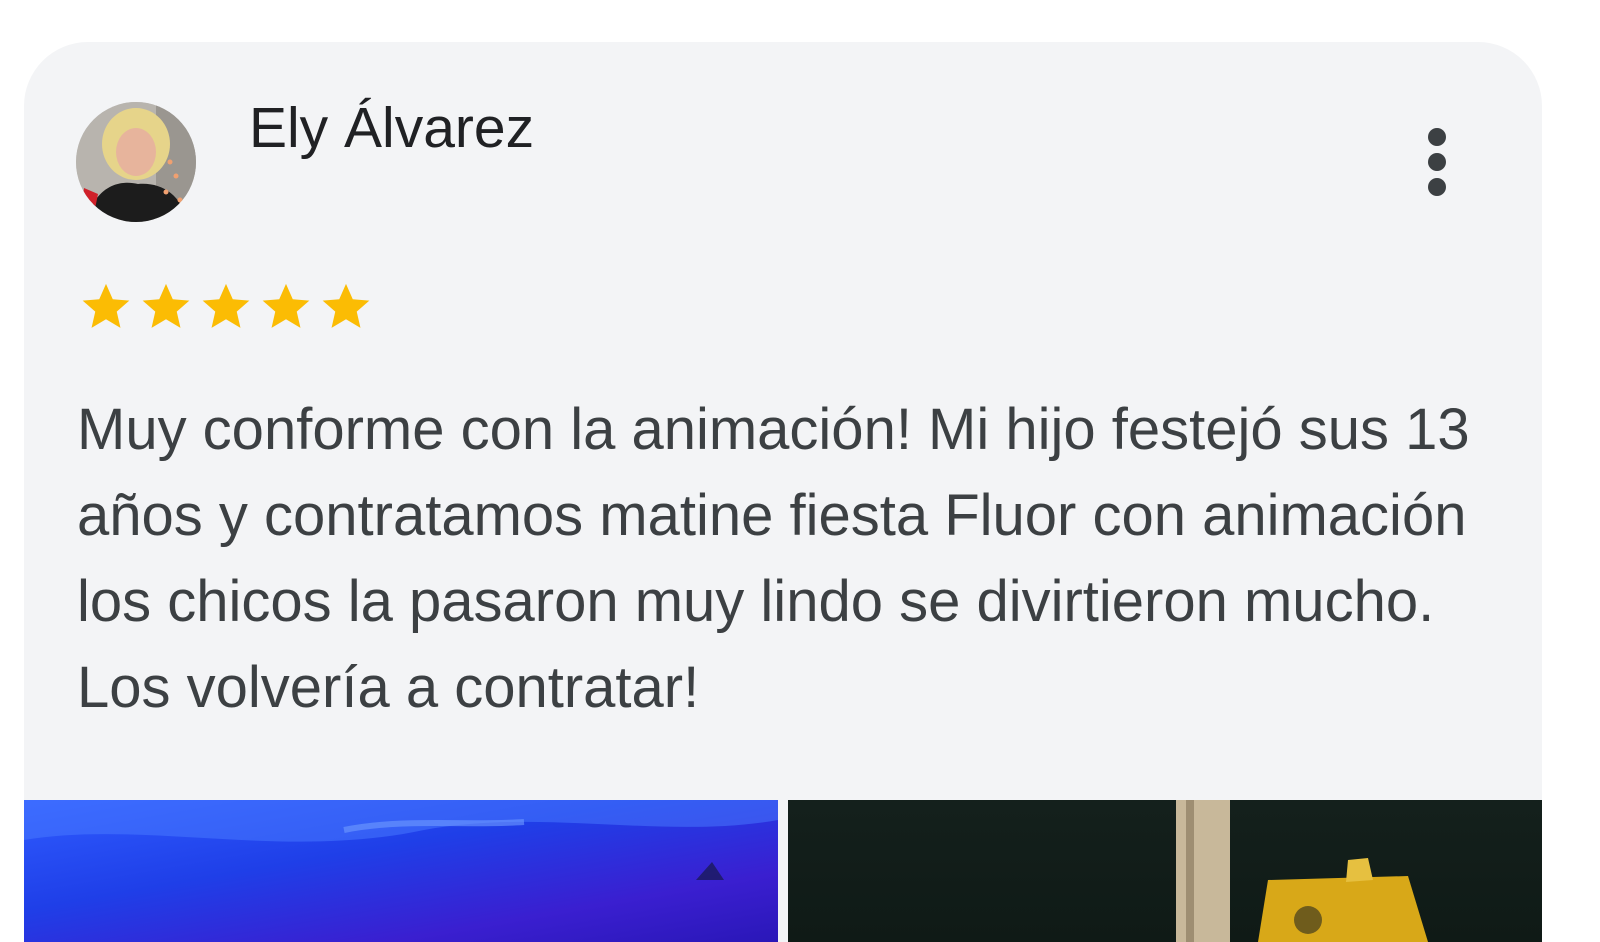 Image resolution: width=1600 pixels, height=942 pixels. What do you see at coordinates (136, 162) in the screenshot?
I see `avatar` at bounding box center [136, 162].